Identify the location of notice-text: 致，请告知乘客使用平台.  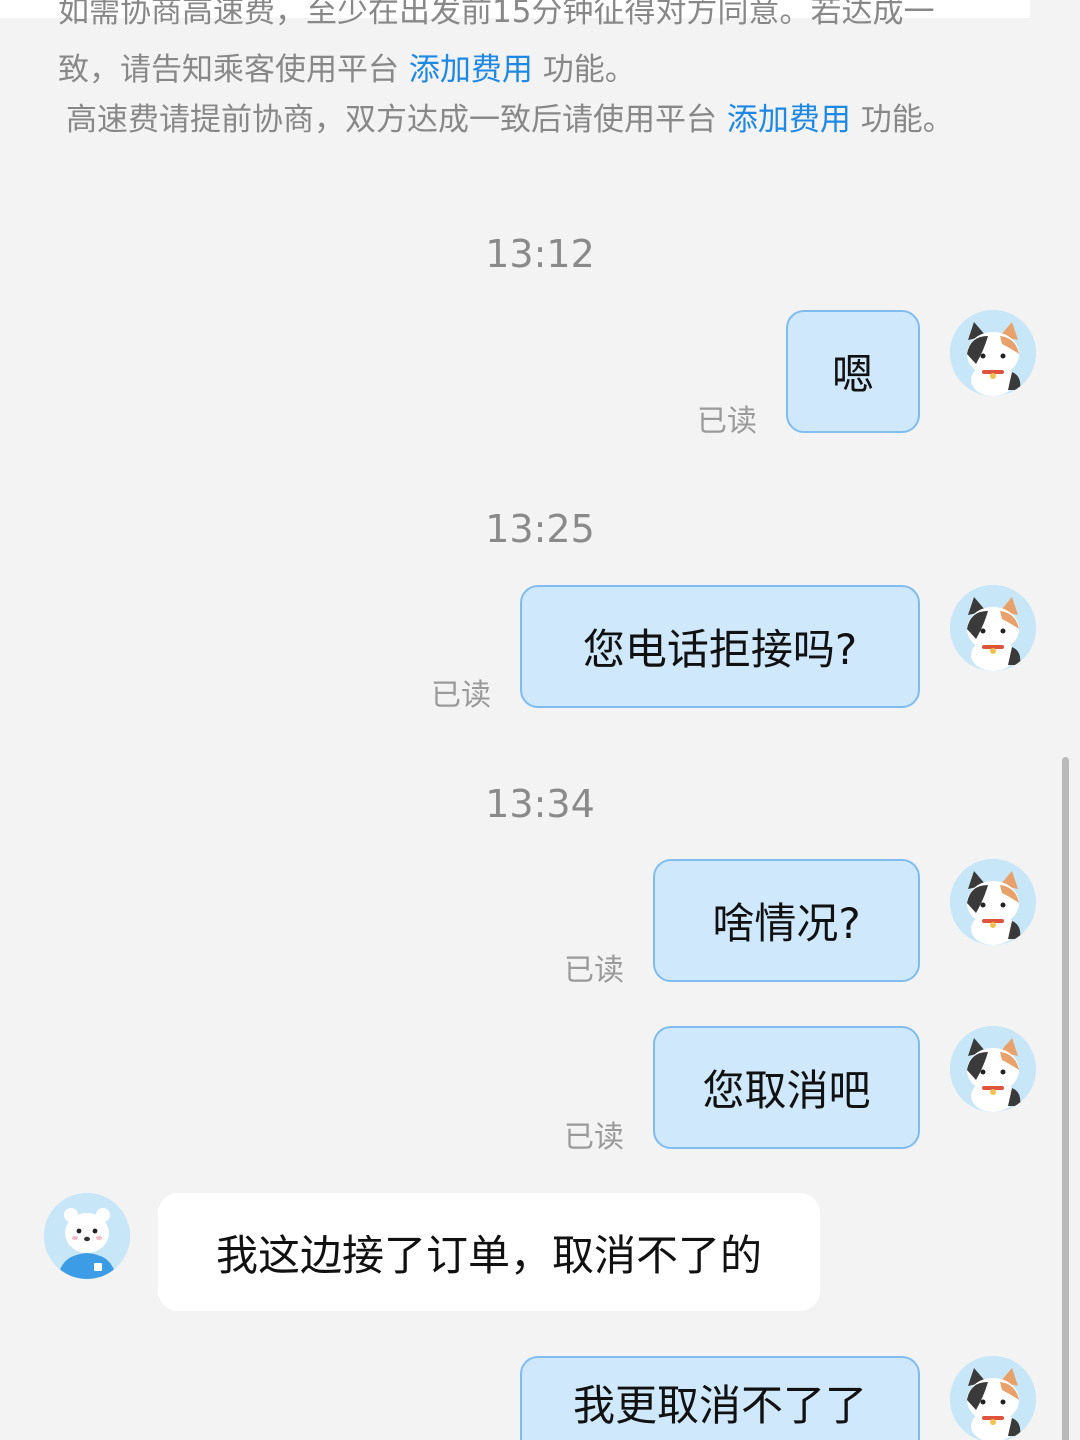
(233, 70).